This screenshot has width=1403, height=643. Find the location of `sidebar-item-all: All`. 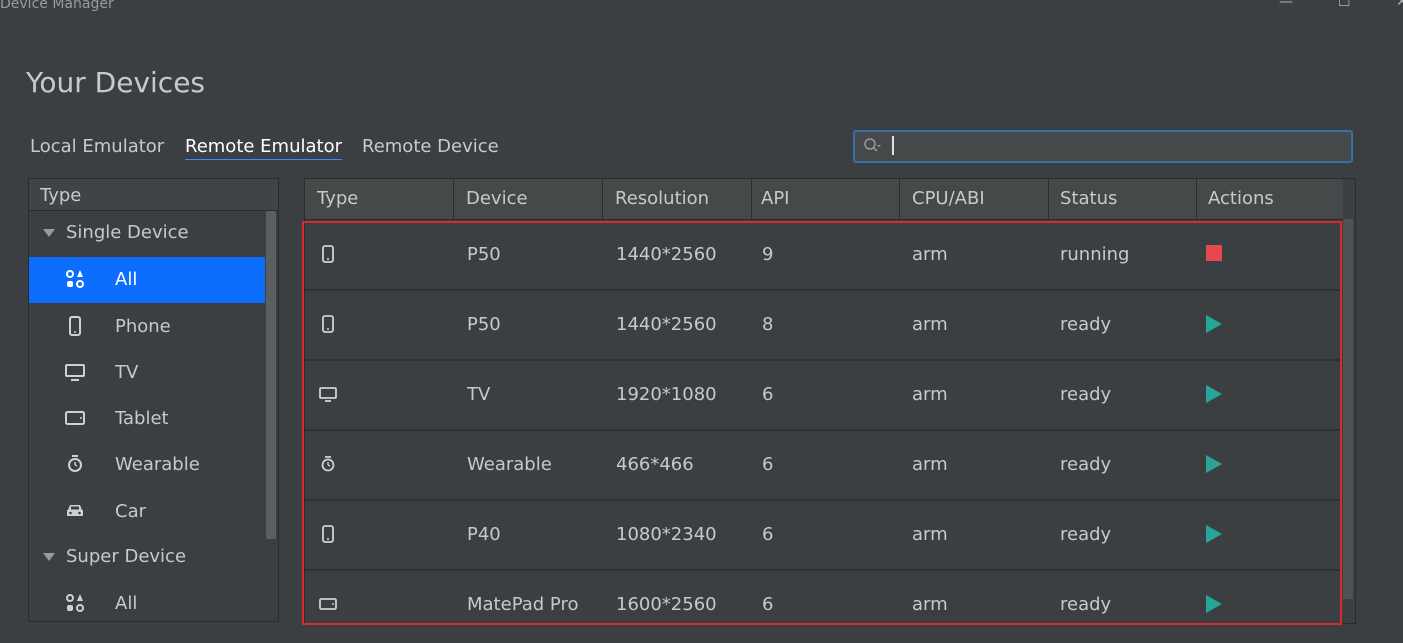

sidebar-item-all: All is located at coordinates (147, 280).